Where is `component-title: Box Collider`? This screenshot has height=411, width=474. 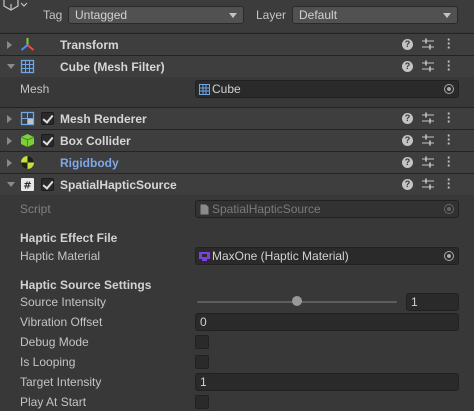
component-title: Box Collider is located at coordinates (95, 141).